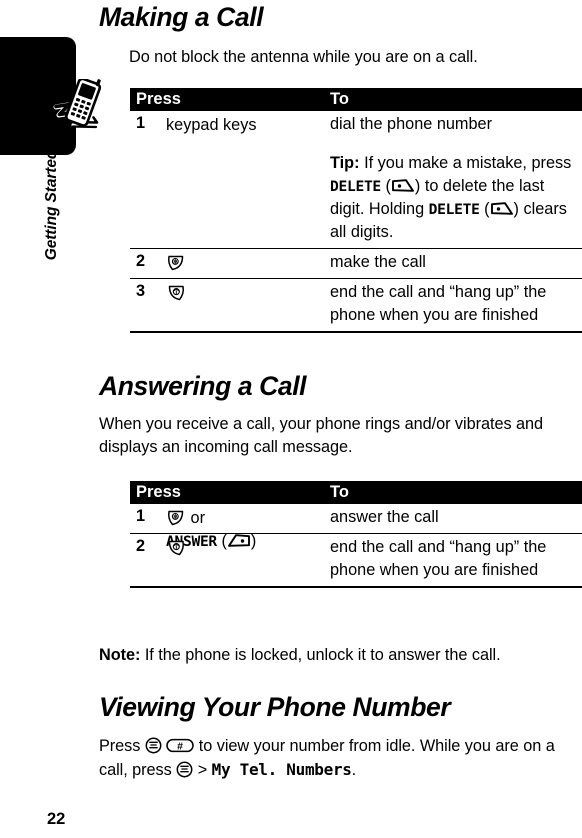  I want to click on pound-key-icon: #, so click(180, 744).